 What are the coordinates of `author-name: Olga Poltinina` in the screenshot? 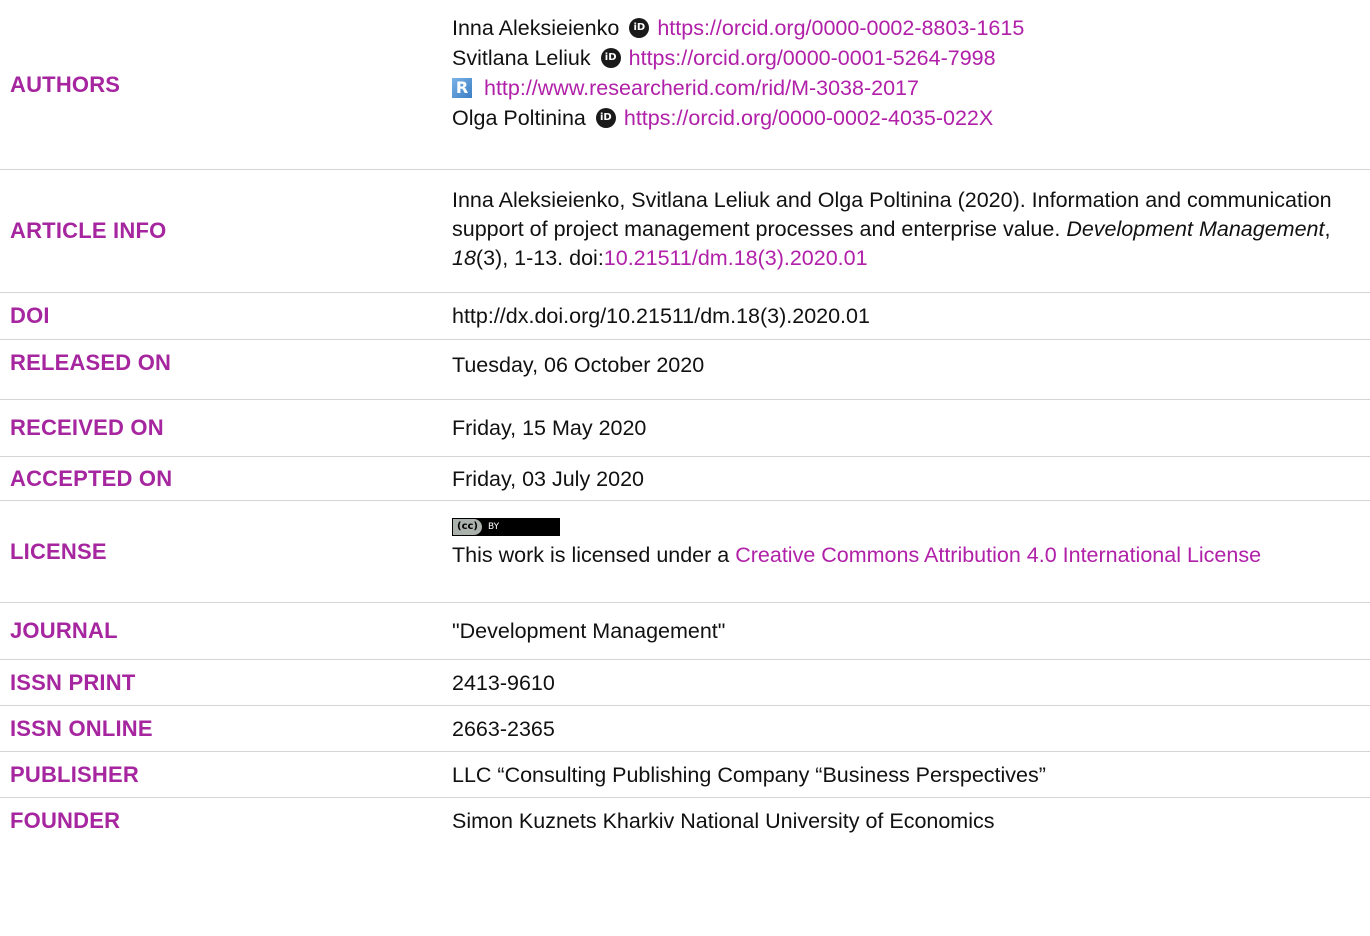 It's located at (519, 118).